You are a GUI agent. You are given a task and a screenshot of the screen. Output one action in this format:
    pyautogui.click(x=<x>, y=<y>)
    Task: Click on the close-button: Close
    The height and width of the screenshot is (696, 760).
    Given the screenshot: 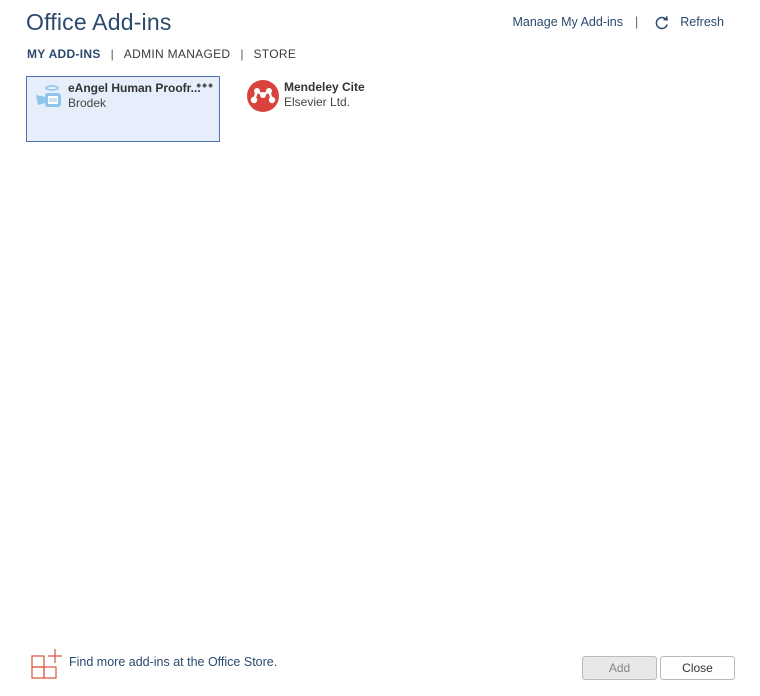 What is the action you would take?
    pyautogui.click(x=697, y=668)
    